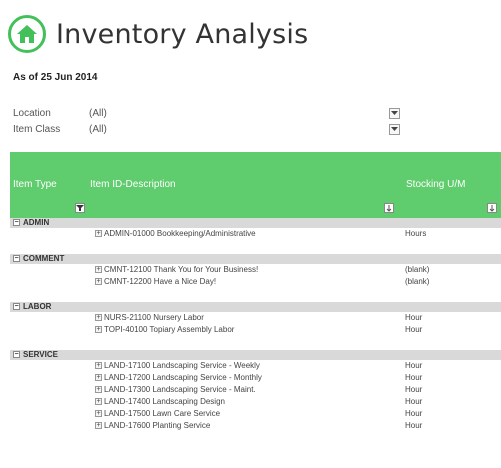  What do you see at coordinates (32, 113) in the screenshot?
I see `location-filter-label: Location` at bounding box center [32, 113].